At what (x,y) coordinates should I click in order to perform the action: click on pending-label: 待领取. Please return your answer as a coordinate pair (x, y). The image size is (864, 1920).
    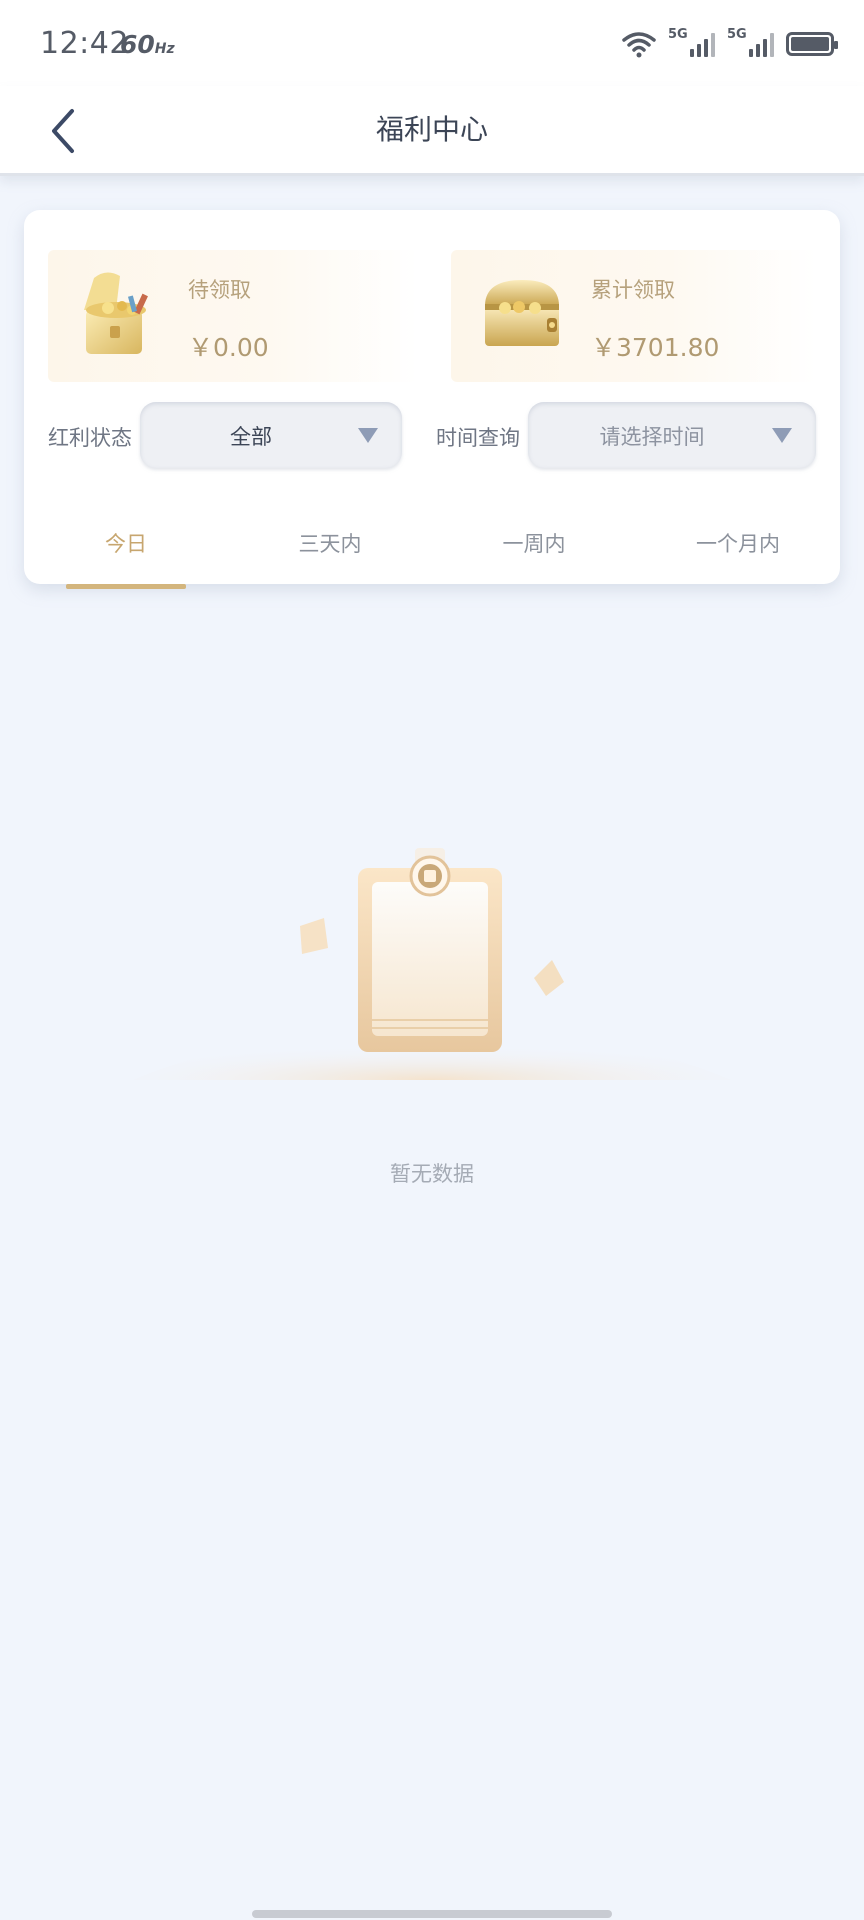
    Looking at the image, I should click on (219, 290).